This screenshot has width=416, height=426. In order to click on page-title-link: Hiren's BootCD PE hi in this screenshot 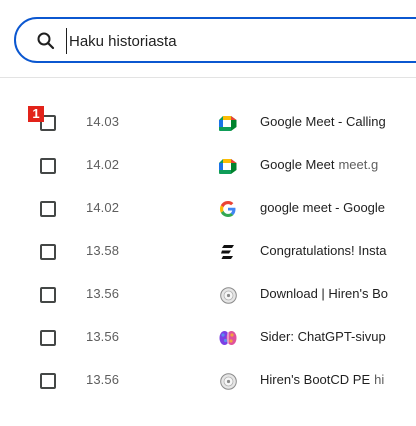, I will do `click(322, 379)`.